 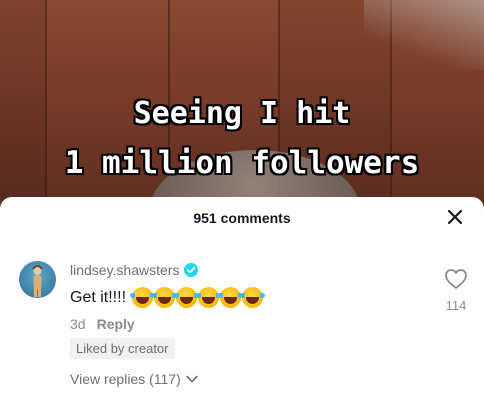 I want to click on close-icon, so click(x=455, y=217).